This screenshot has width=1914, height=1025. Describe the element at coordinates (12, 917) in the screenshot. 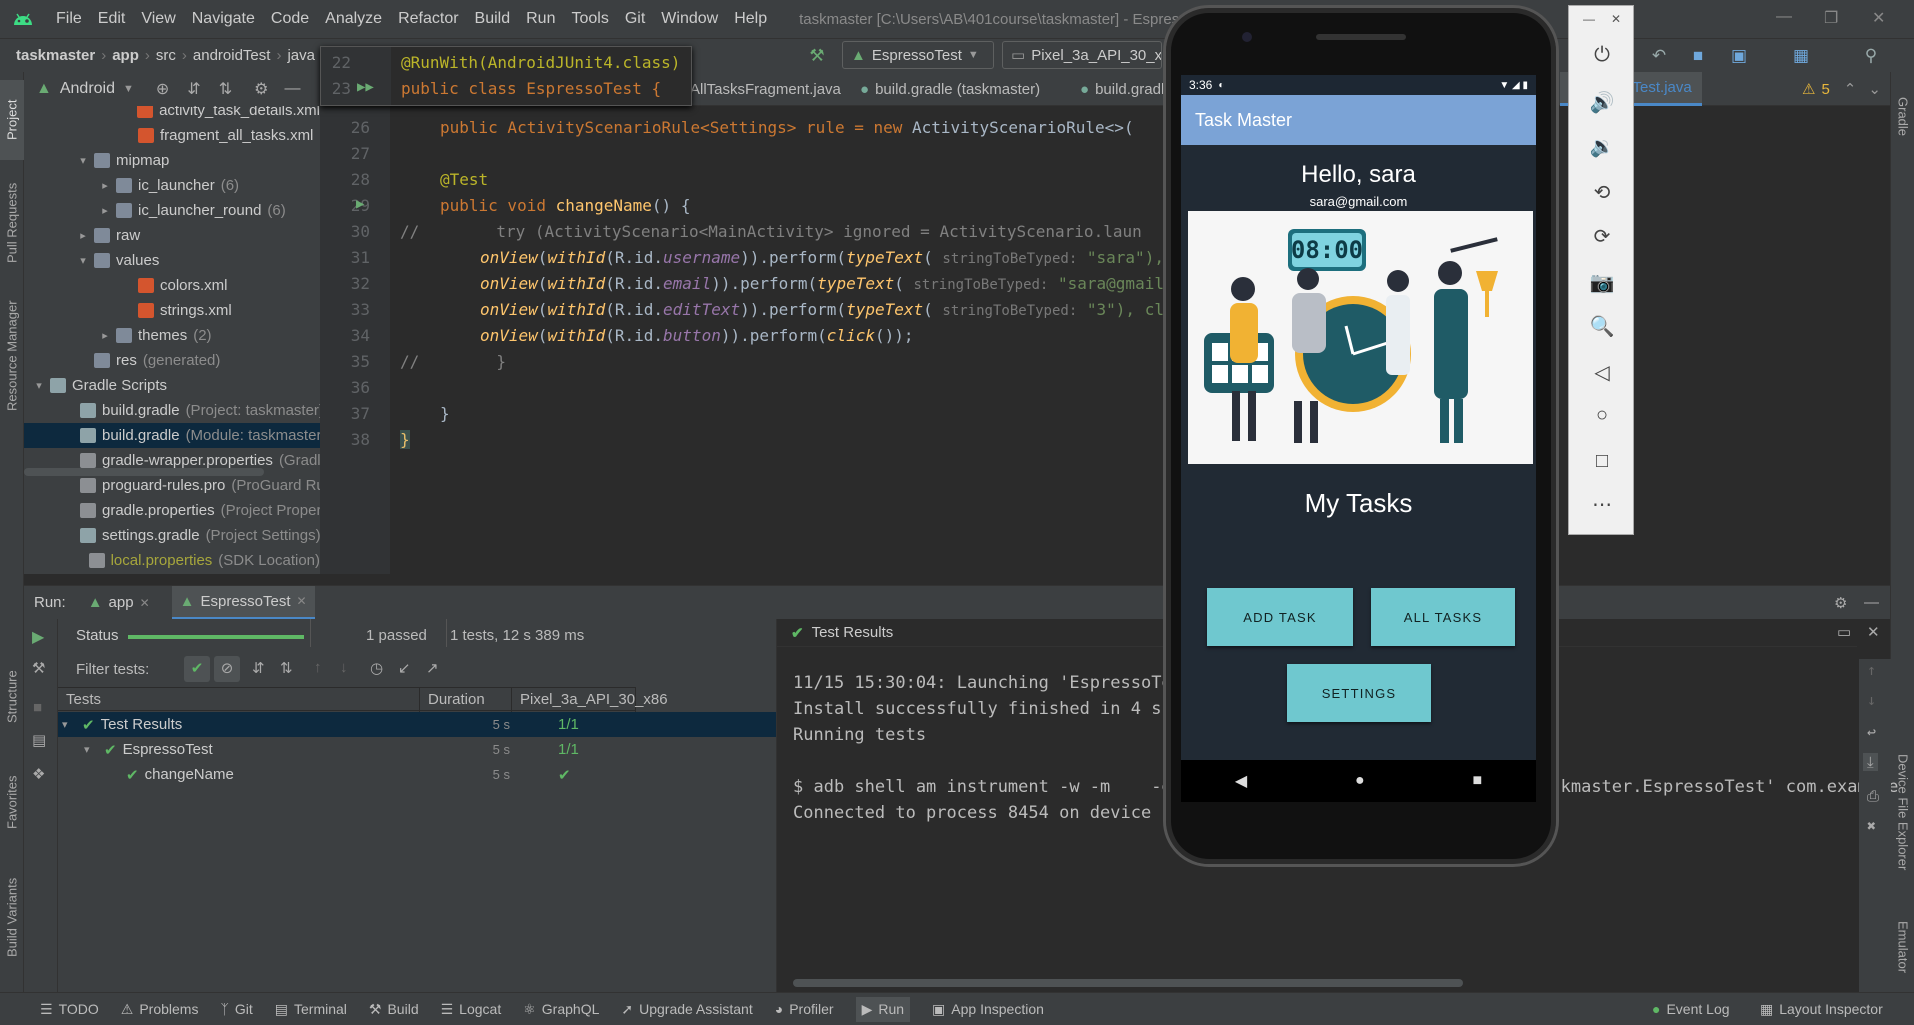

I see `tab-build-variants: Build Variants` at that location.